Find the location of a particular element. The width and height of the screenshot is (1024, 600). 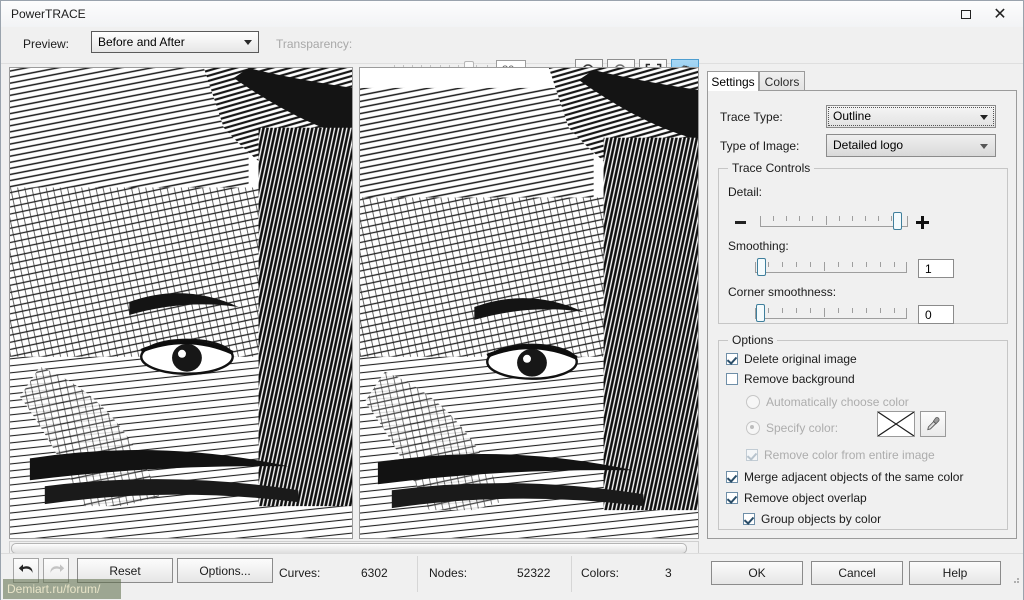

corner-smoothness-slider is located at coordinates (831, 313).